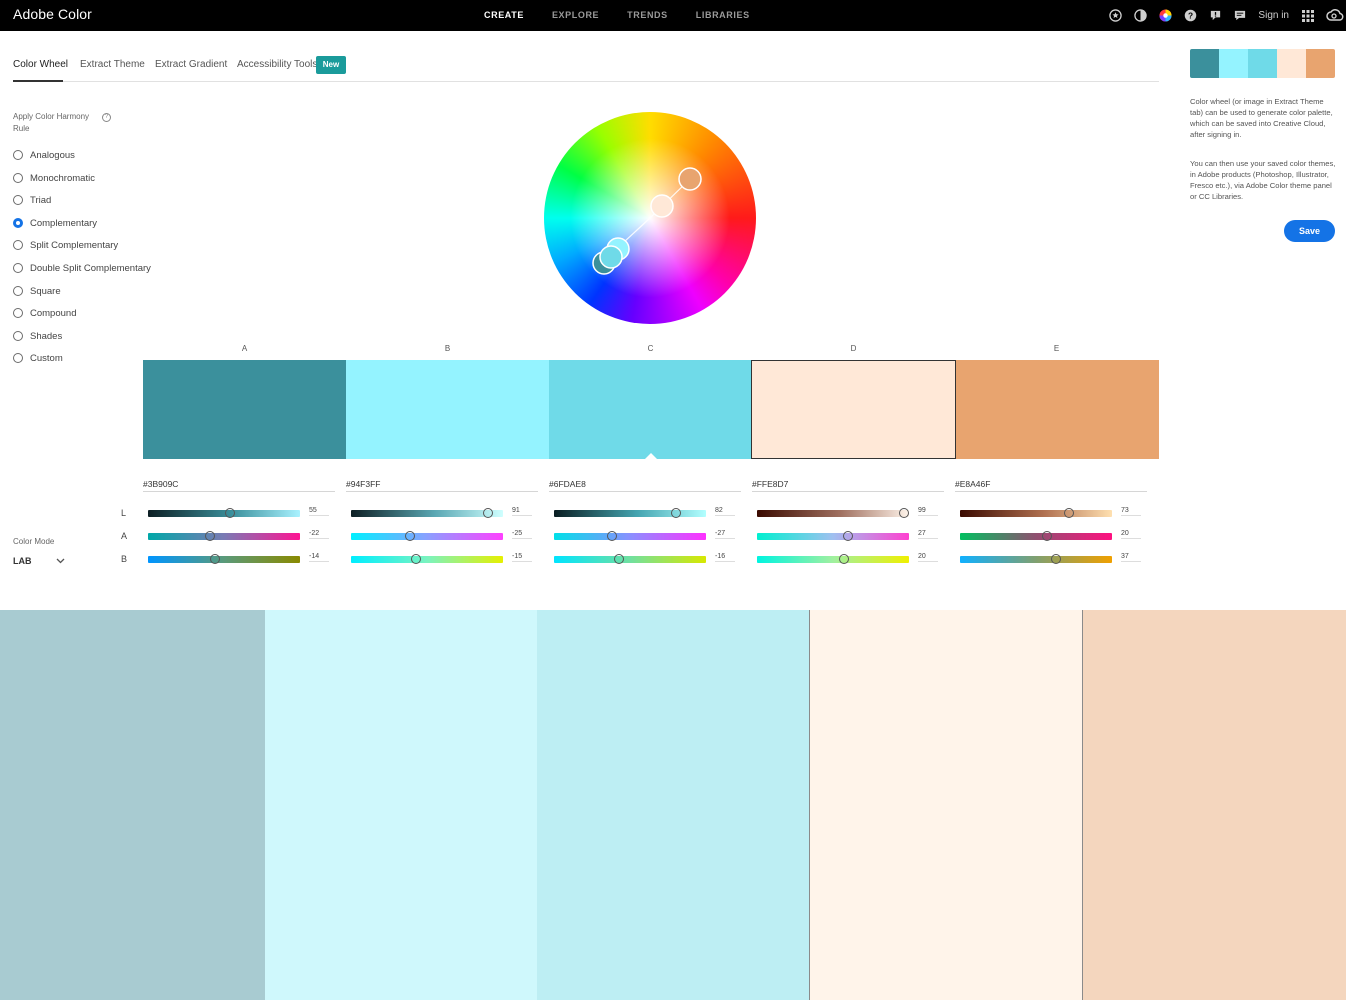 This screenshot has height=1000, width=1346. Describe the element at coordinates (40, 64) in the screenshot. I see `tab-color-wheel: Color Wheel` at that location.